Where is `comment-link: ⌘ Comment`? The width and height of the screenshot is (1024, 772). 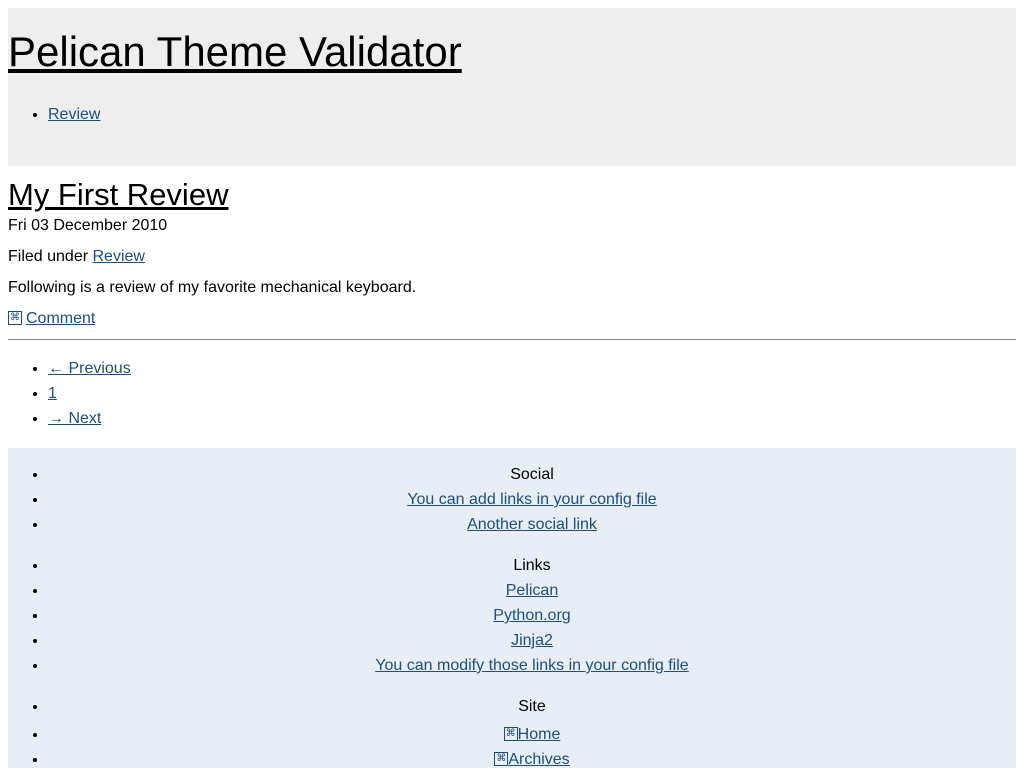
comment-link: ⌘ Comment is located at coordinates (51, 318).